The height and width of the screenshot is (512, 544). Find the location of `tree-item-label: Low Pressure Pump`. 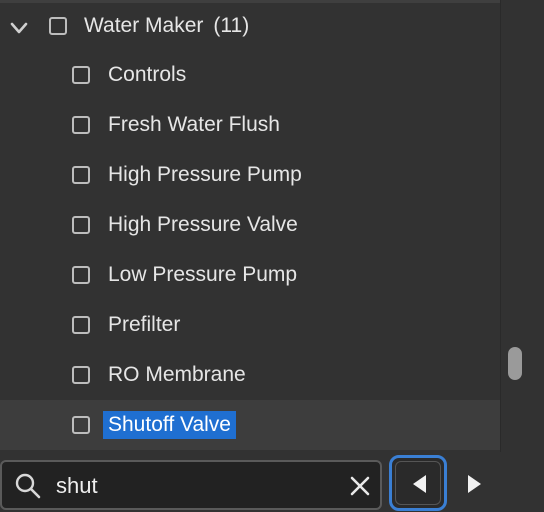

tree-item-label: Low Pressure Pump is located at coordinates (203, 274).